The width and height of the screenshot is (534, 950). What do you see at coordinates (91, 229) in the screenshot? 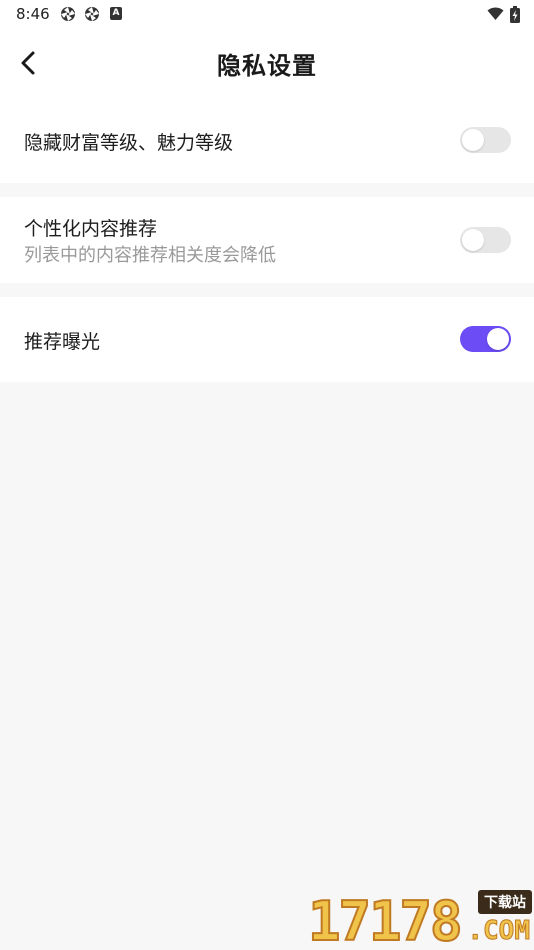
I see `setting-label: 个性化内容推荐` at bounding box center [91, 229].